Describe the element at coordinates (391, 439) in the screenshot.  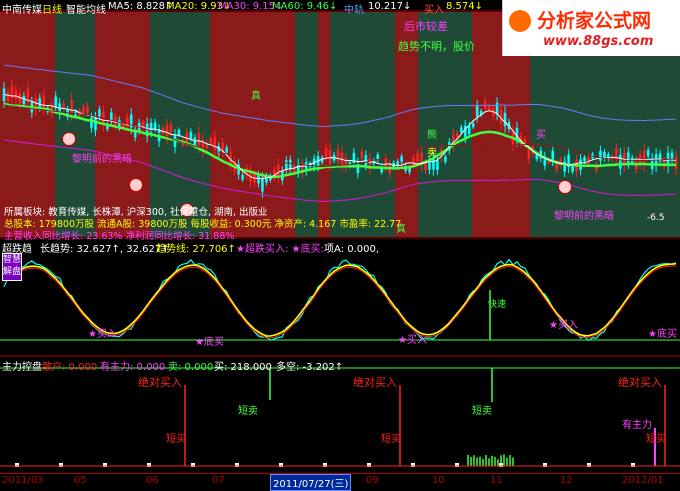
I see `short-buy-label-2: 短买` at that location.